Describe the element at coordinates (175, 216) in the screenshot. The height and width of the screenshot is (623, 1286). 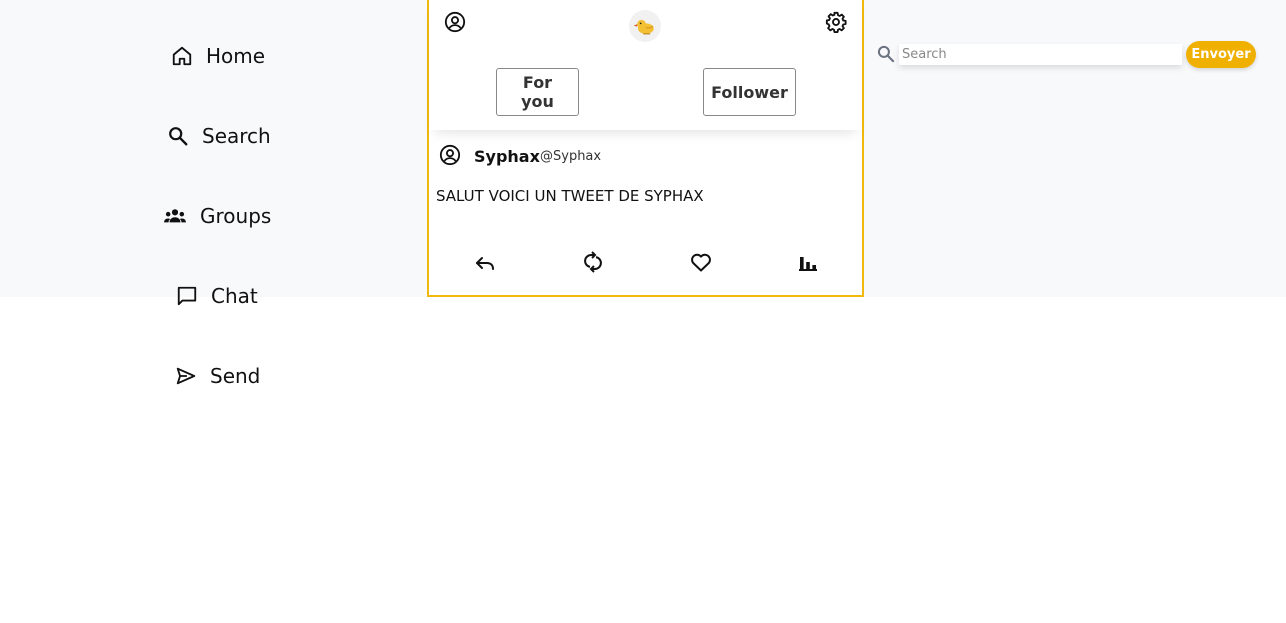
I see `groups-icon` at that location.